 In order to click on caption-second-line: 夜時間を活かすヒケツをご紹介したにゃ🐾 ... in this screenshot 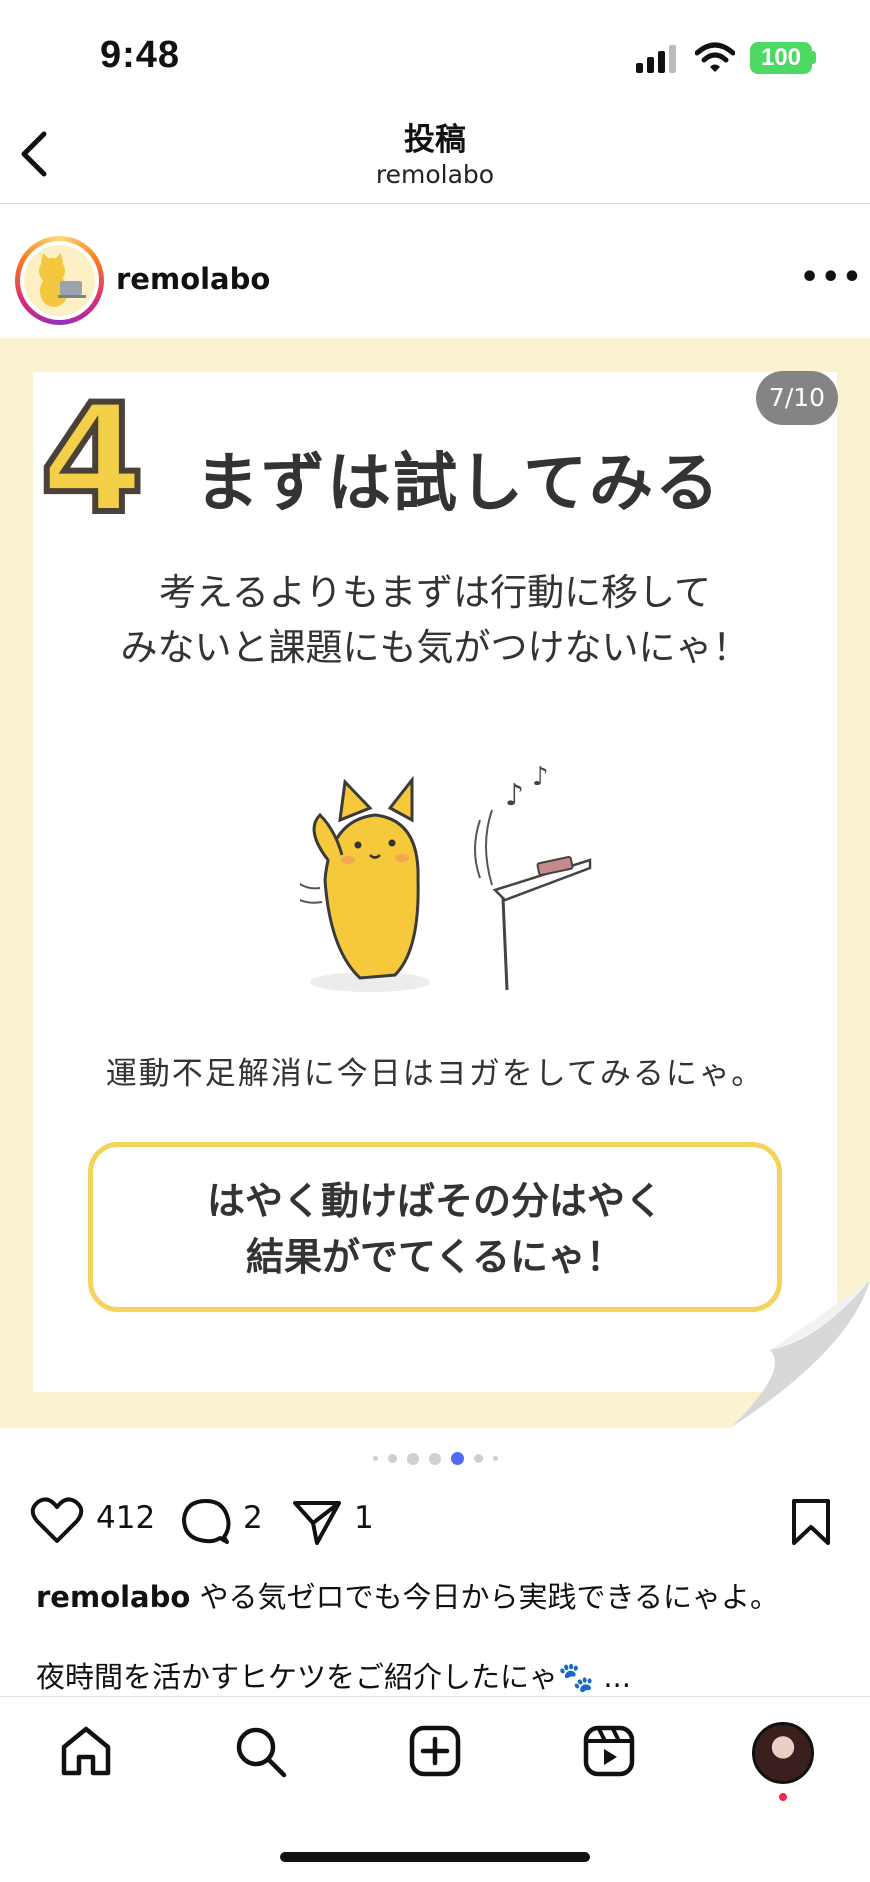, I will do `click(333, 1675)`.